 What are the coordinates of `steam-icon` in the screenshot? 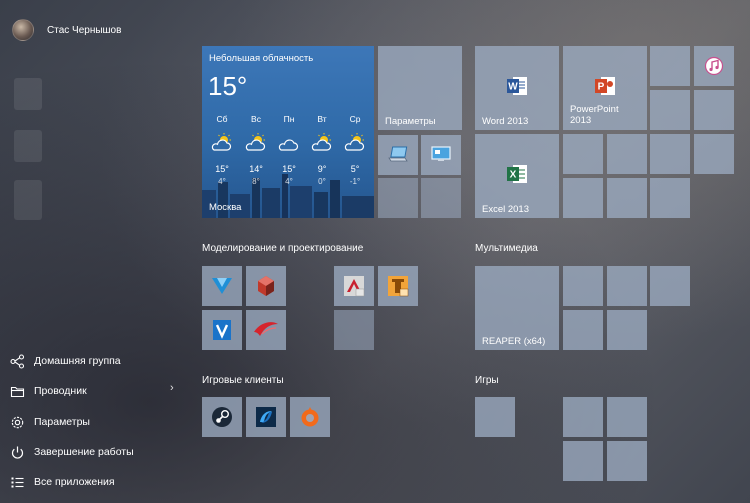 It's located at (222, 417).